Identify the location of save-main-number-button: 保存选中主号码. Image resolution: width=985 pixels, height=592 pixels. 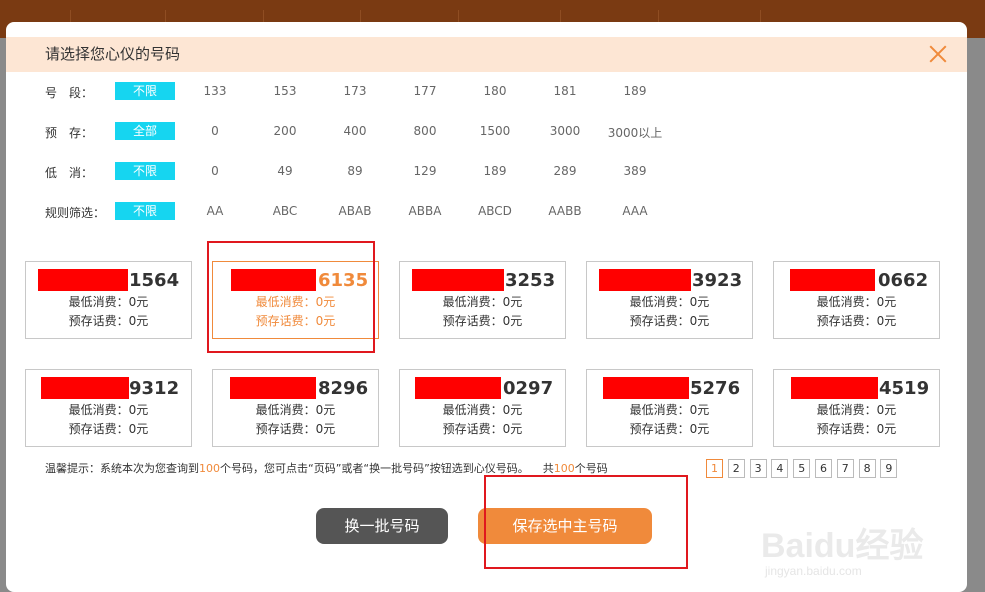
(565, 526).